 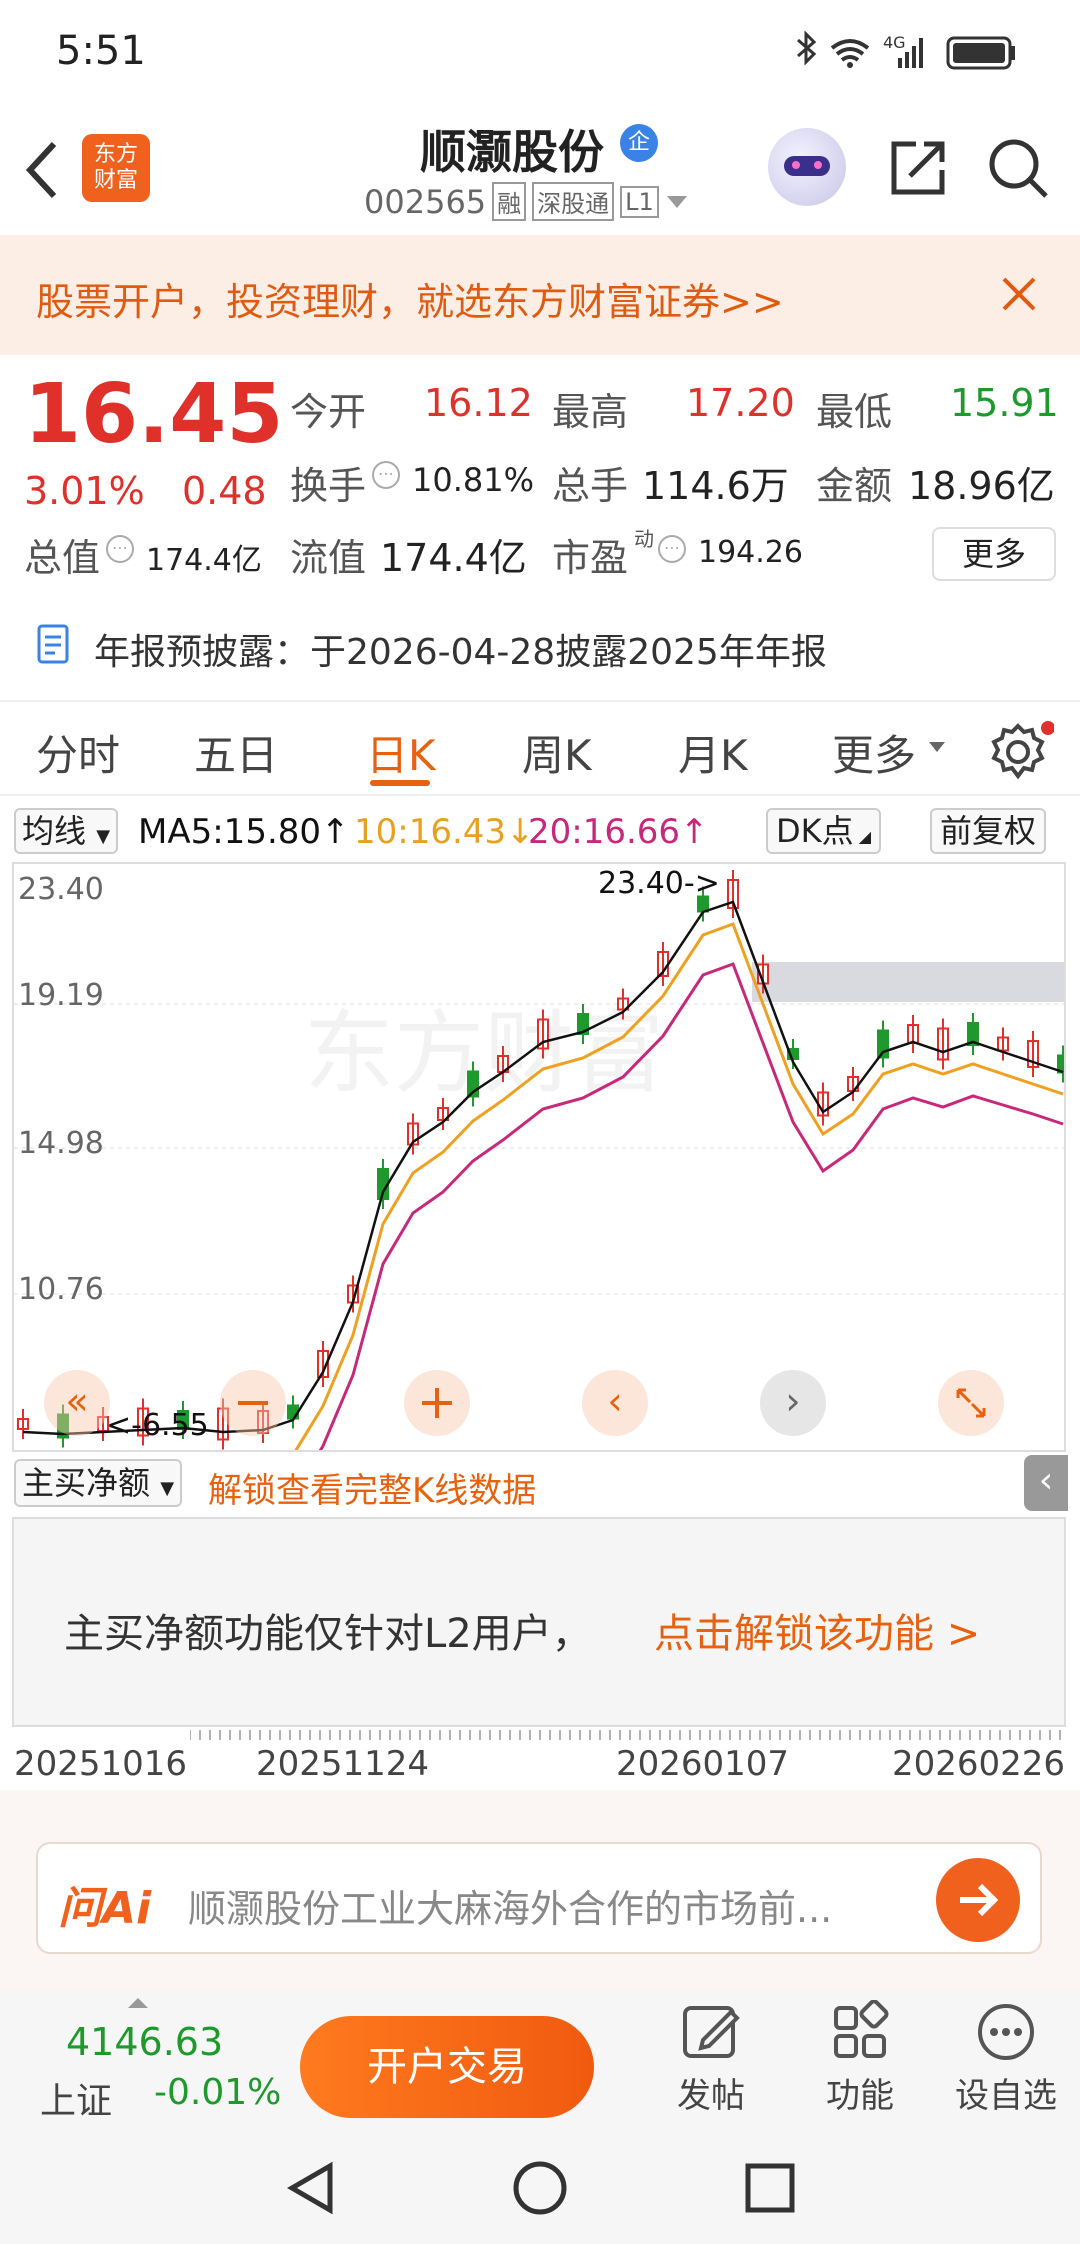 What do you see at coordinates (77, 1403) in the screenshot?
I see `jump-start-icon: «` at bounding box center [77, 1403].